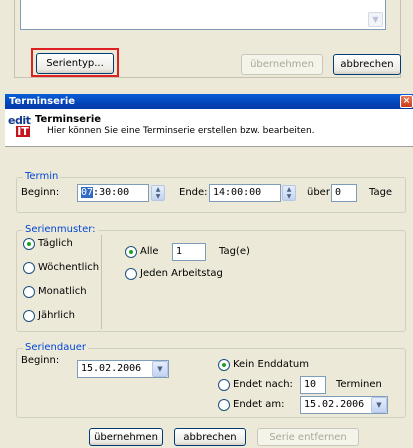  Describe the element at coordinates (224, 365) in the screenshot. I see `kein-enddatum-radio` at that location.